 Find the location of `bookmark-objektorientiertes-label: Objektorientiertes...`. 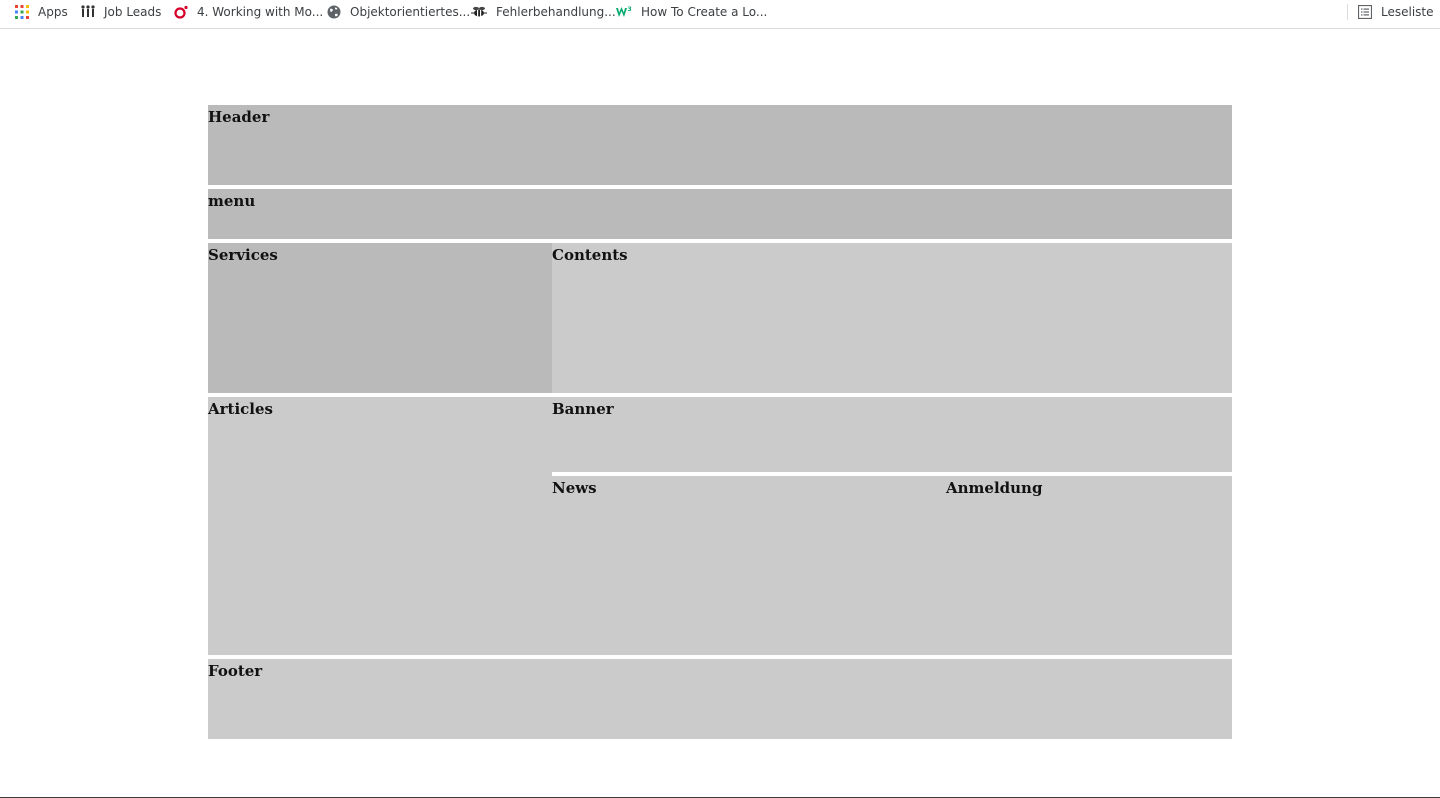

bookmark-objektorientiertes-label: Objektorientiertes... is located at coordinates (410, 12).